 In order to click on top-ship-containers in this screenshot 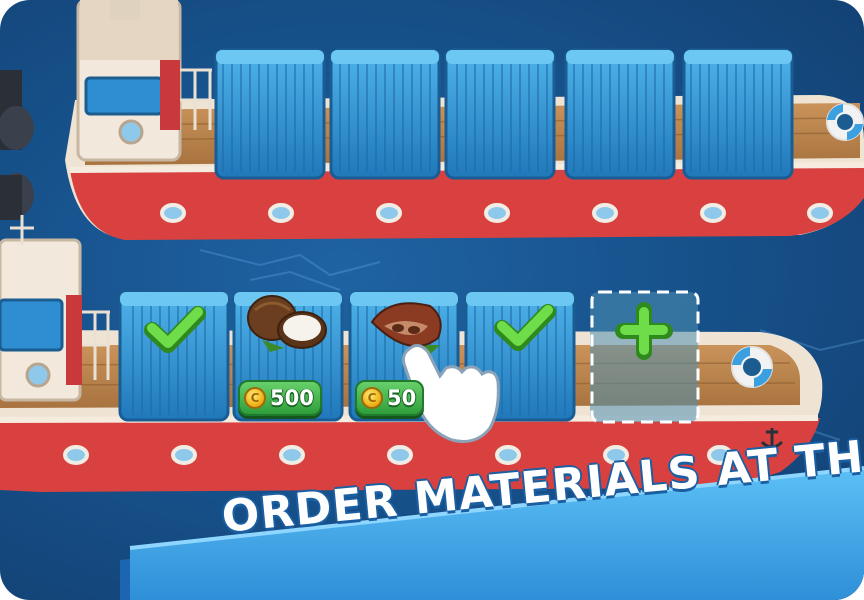, I will do `click(504, 114)`.